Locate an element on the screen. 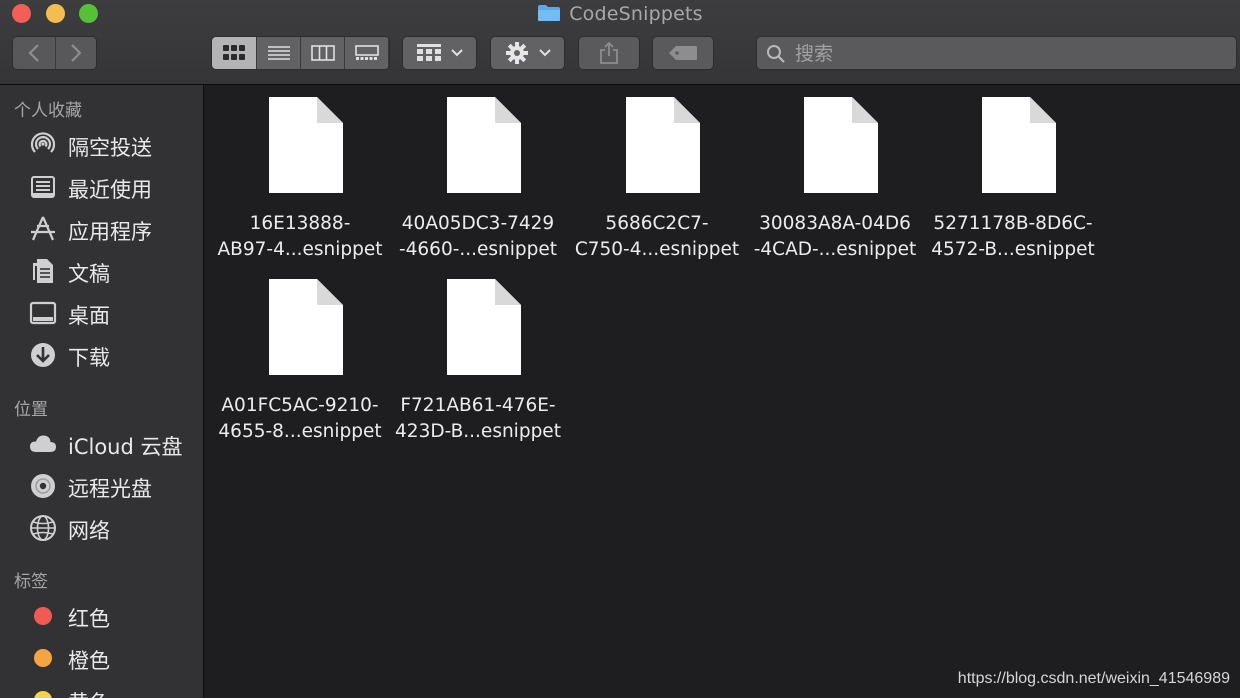 The width and height of the screenshot is (1240, 698). sidebar-item-icloud: iCloud 云盘 is located at coordinates (101, 444).